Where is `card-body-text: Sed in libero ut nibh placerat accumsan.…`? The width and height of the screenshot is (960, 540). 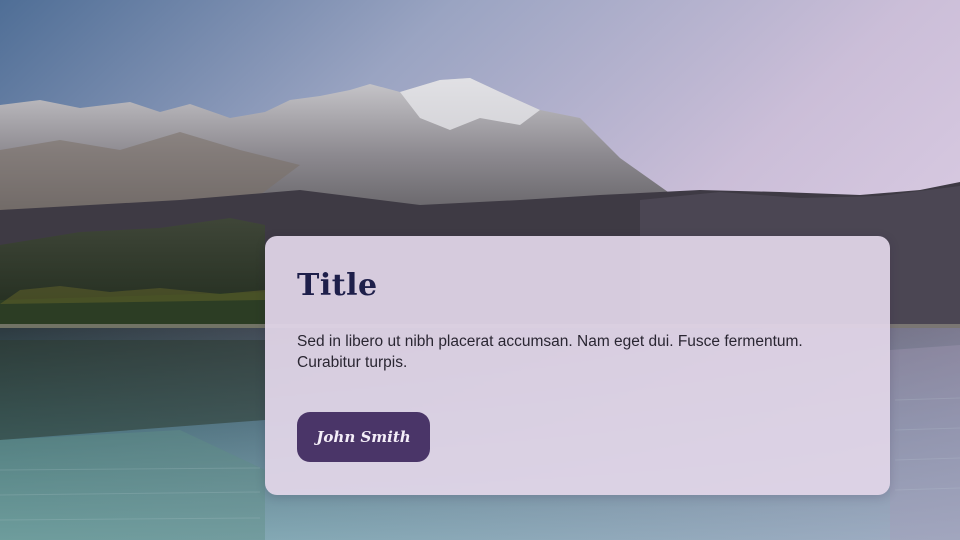
card-body-text: Sed in libero ut nibh placerat accumsan.… is located at coordinates (550, 352).